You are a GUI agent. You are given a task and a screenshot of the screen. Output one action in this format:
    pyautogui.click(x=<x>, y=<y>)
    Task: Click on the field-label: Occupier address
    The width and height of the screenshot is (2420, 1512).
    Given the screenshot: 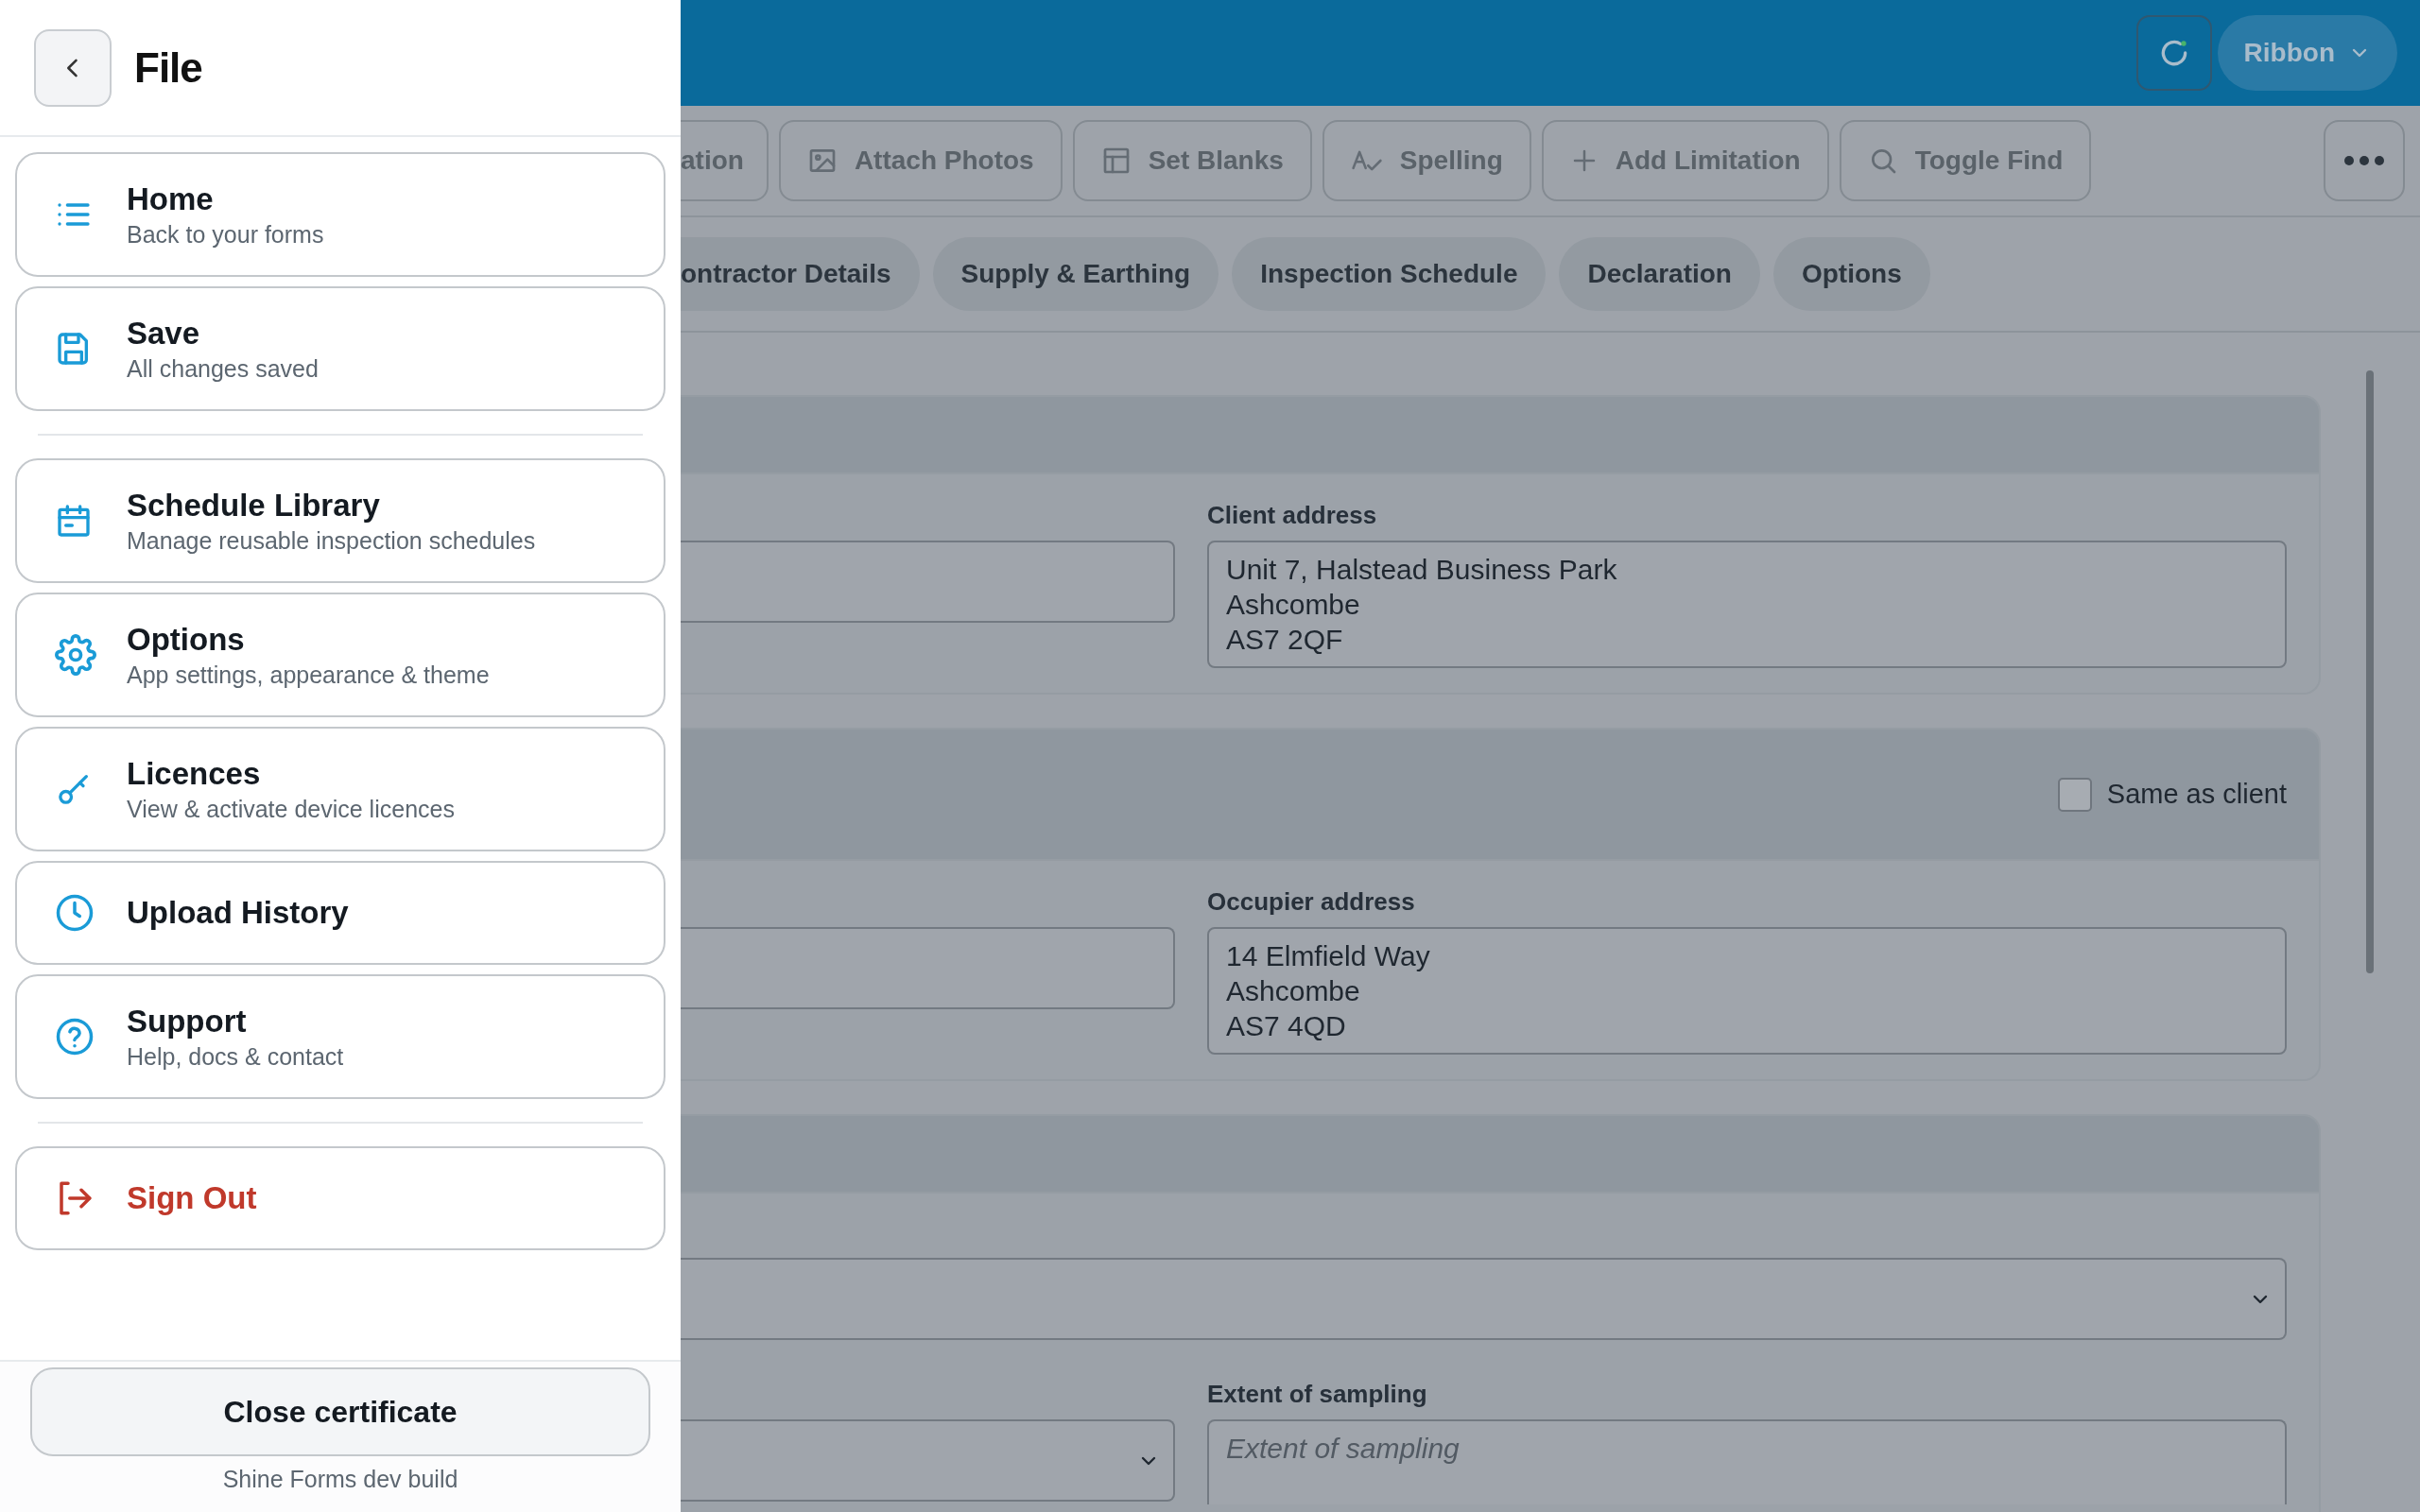 What is the action you would take?
    pyautogui.click(x=1311, y=902)
    